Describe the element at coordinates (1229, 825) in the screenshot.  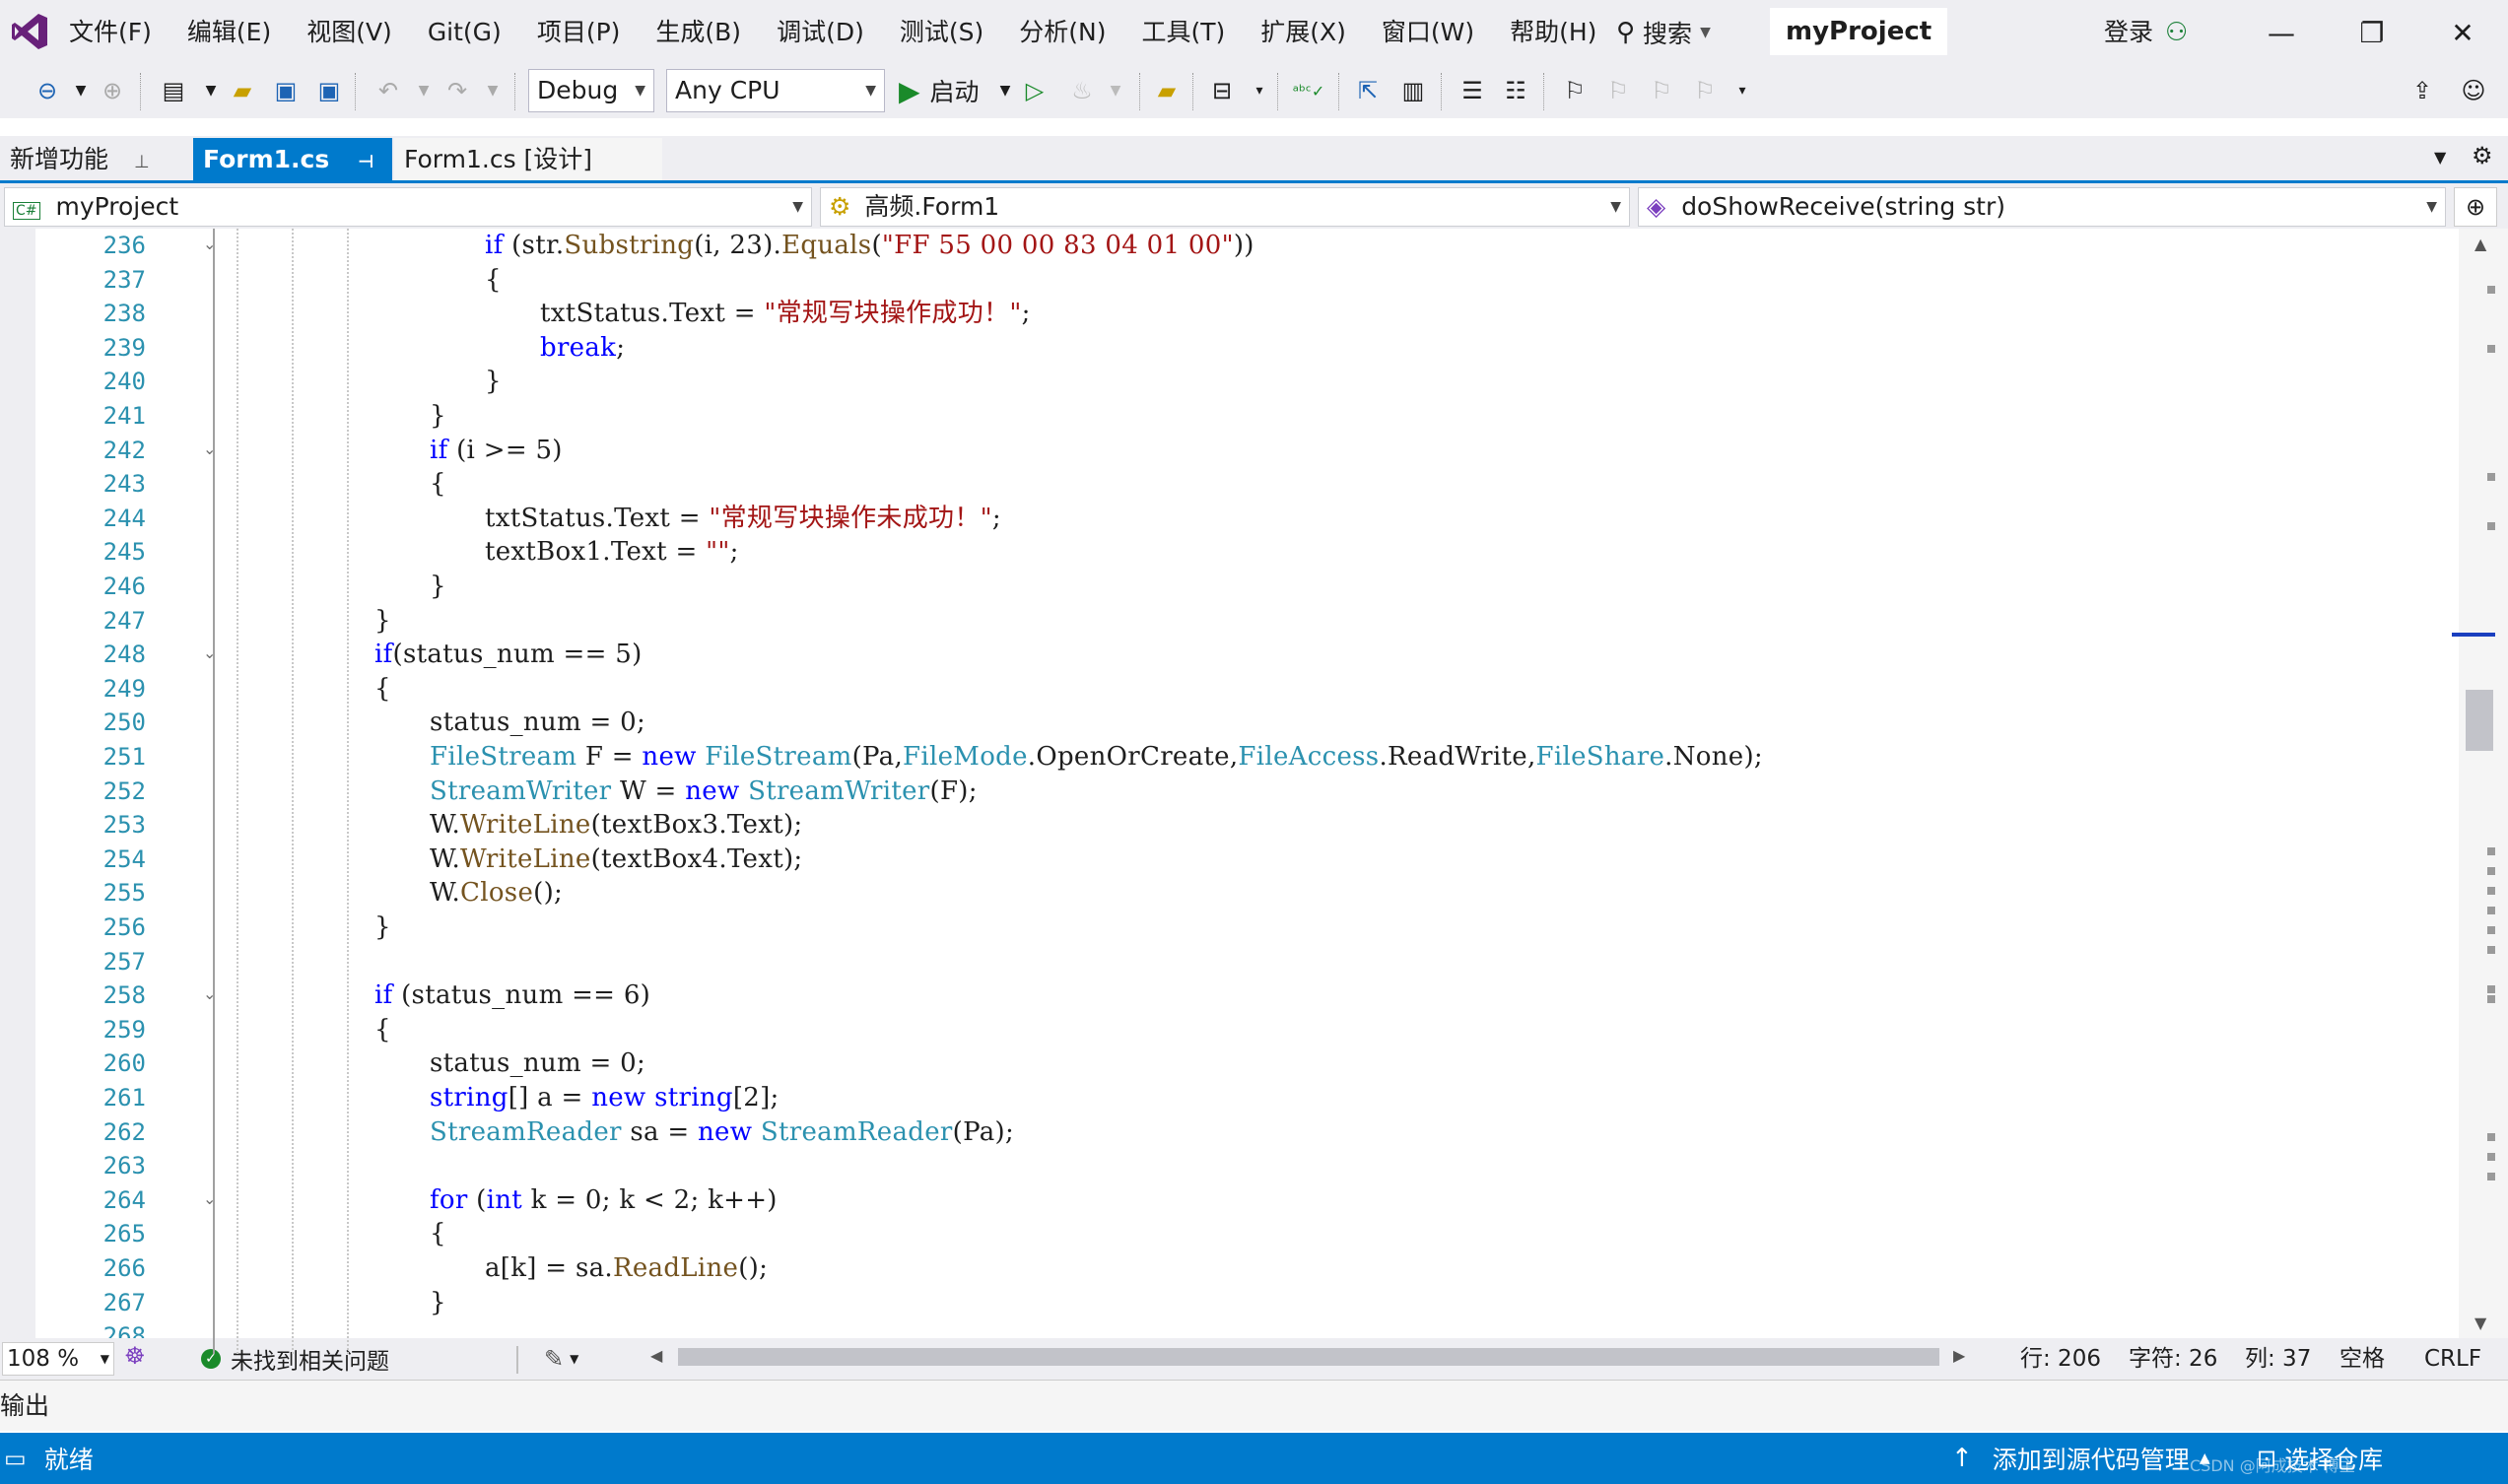
I see `code-line: 253 W.WriteLine(textBox3.Text);` at that location.